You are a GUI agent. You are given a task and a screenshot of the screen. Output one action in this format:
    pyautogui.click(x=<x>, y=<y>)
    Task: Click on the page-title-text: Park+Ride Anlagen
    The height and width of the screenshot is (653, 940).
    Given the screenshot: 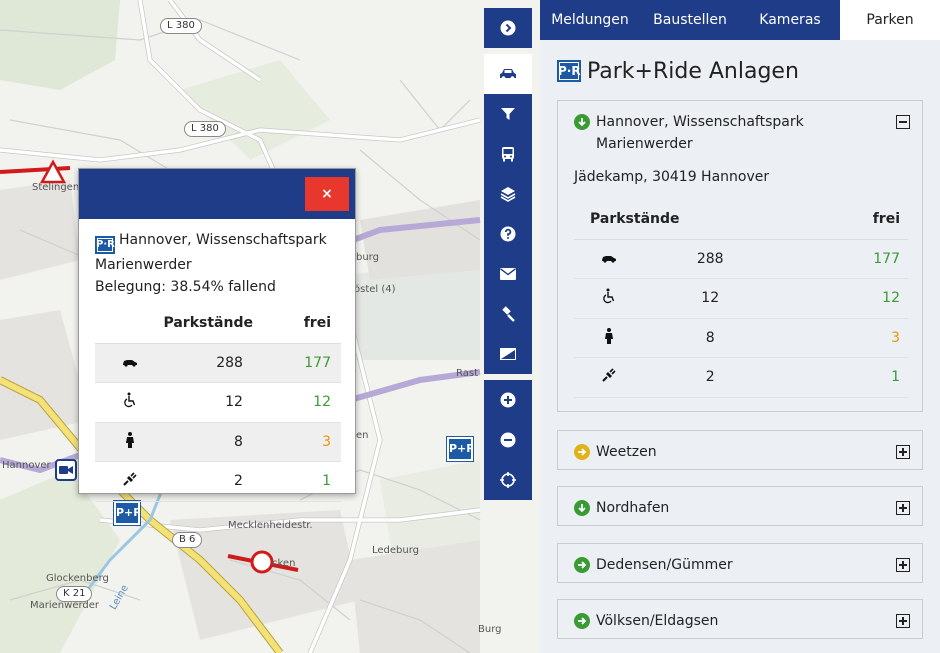 What is the action you would take?
    pyautogui.click(x=693, y=71)
    